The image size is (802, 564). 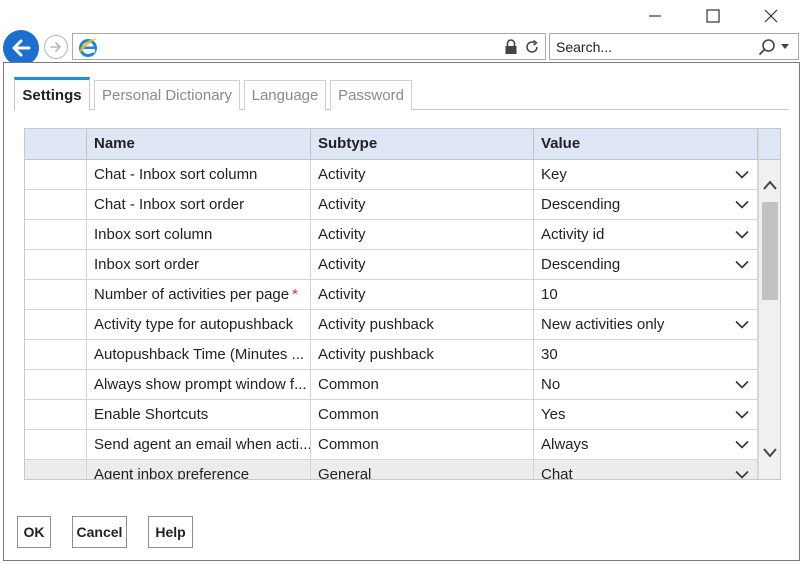 What do you see at coordinates (391, 415) in the screenshot?
I see `table-row: Enable Shortcuts Common Yes` at bounding box center [391, 415].